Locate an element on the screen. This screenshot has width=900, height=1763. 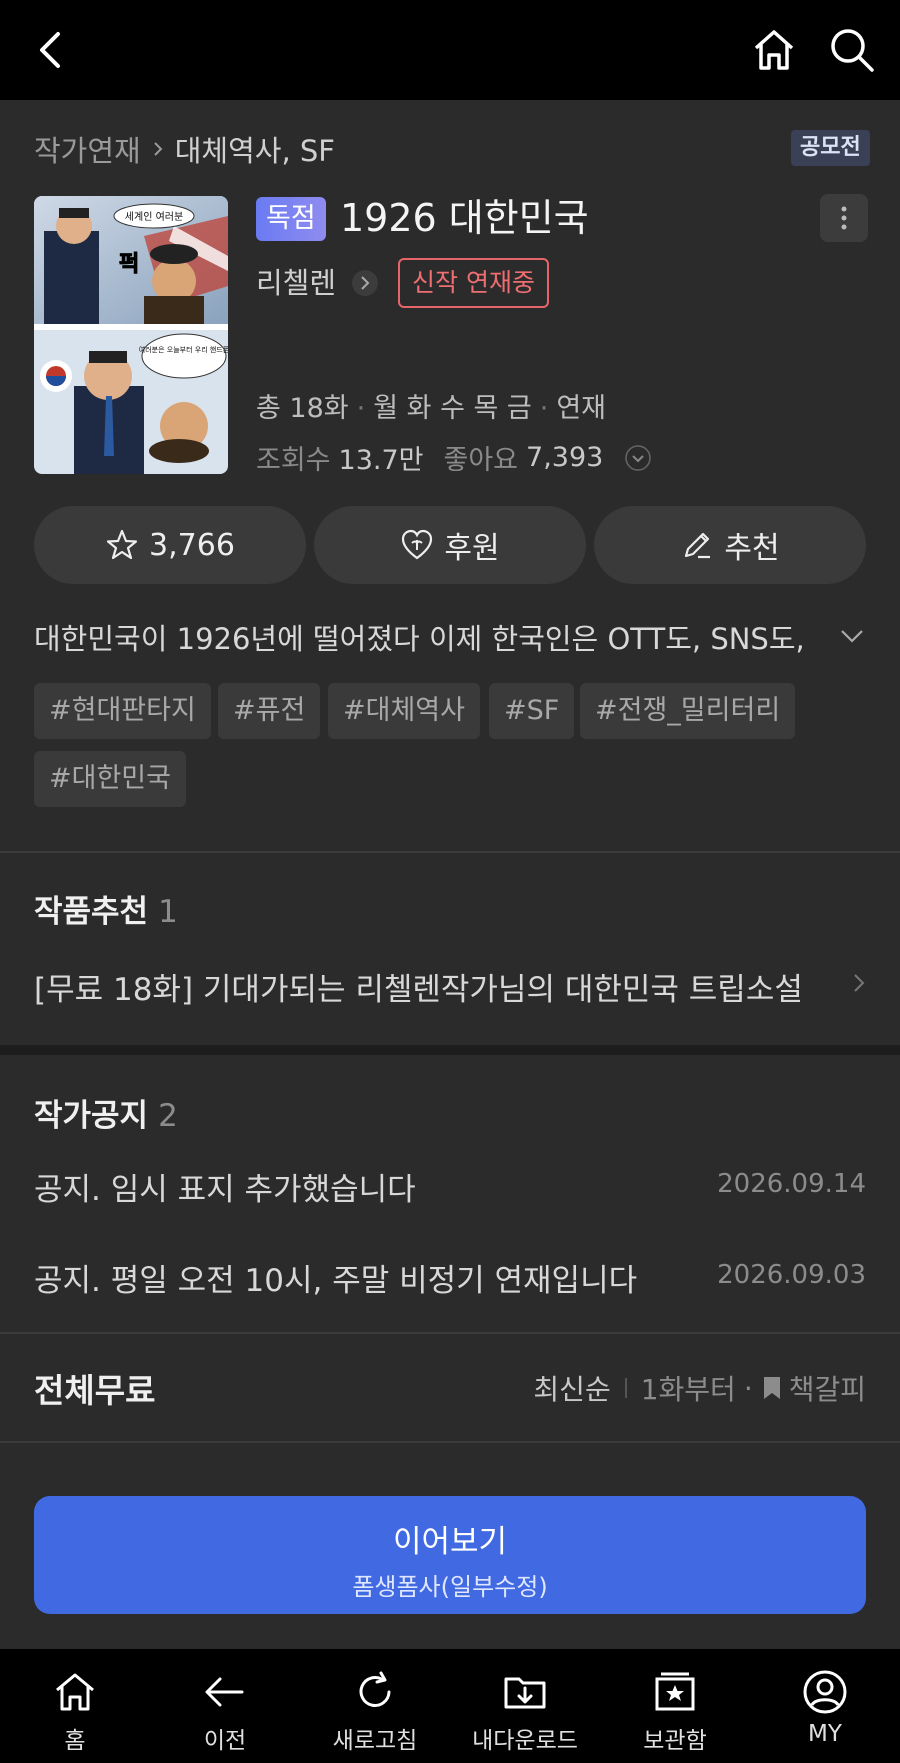
nav-home: 홈 is located at coordinates (75, 1706).